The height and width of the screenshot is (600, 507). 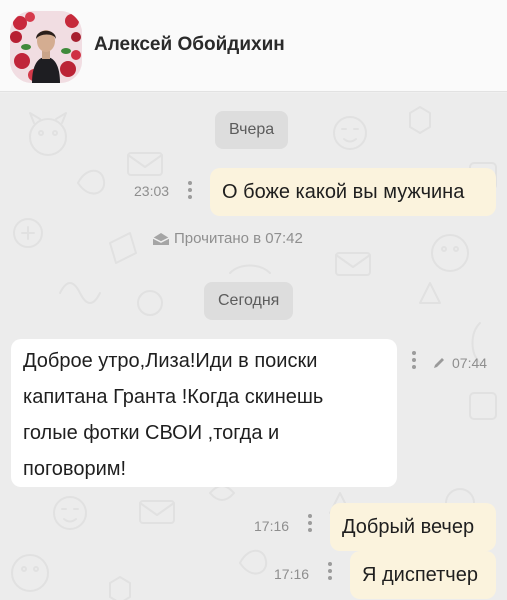 What do you see at coordinates (151, 433) in the screenshot?
I see `message-text-line: голые фотки СВОИ ,тогда и` at bounding box center [151, 433].